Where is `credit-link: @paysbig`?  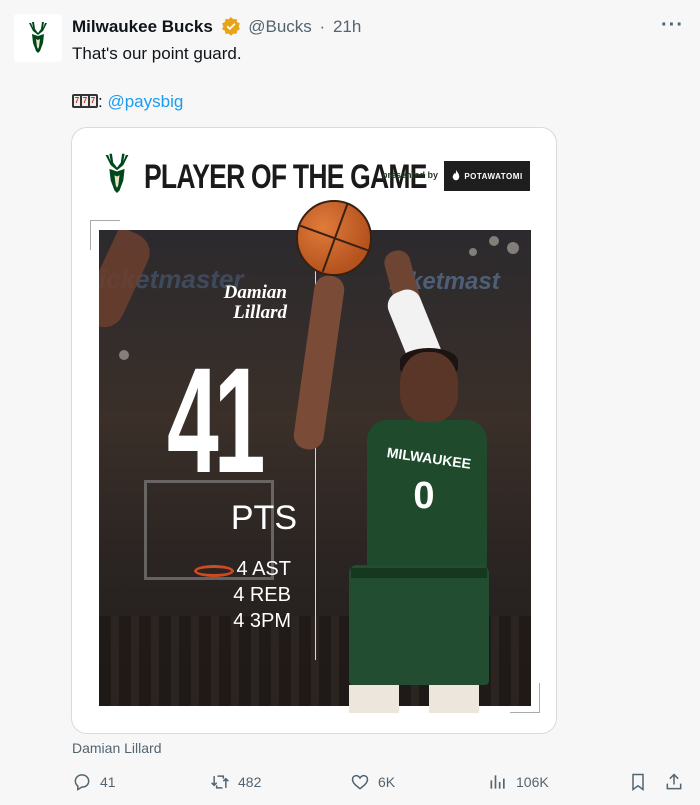
credit-link: @paysbig is located at coordinates (145, 101).